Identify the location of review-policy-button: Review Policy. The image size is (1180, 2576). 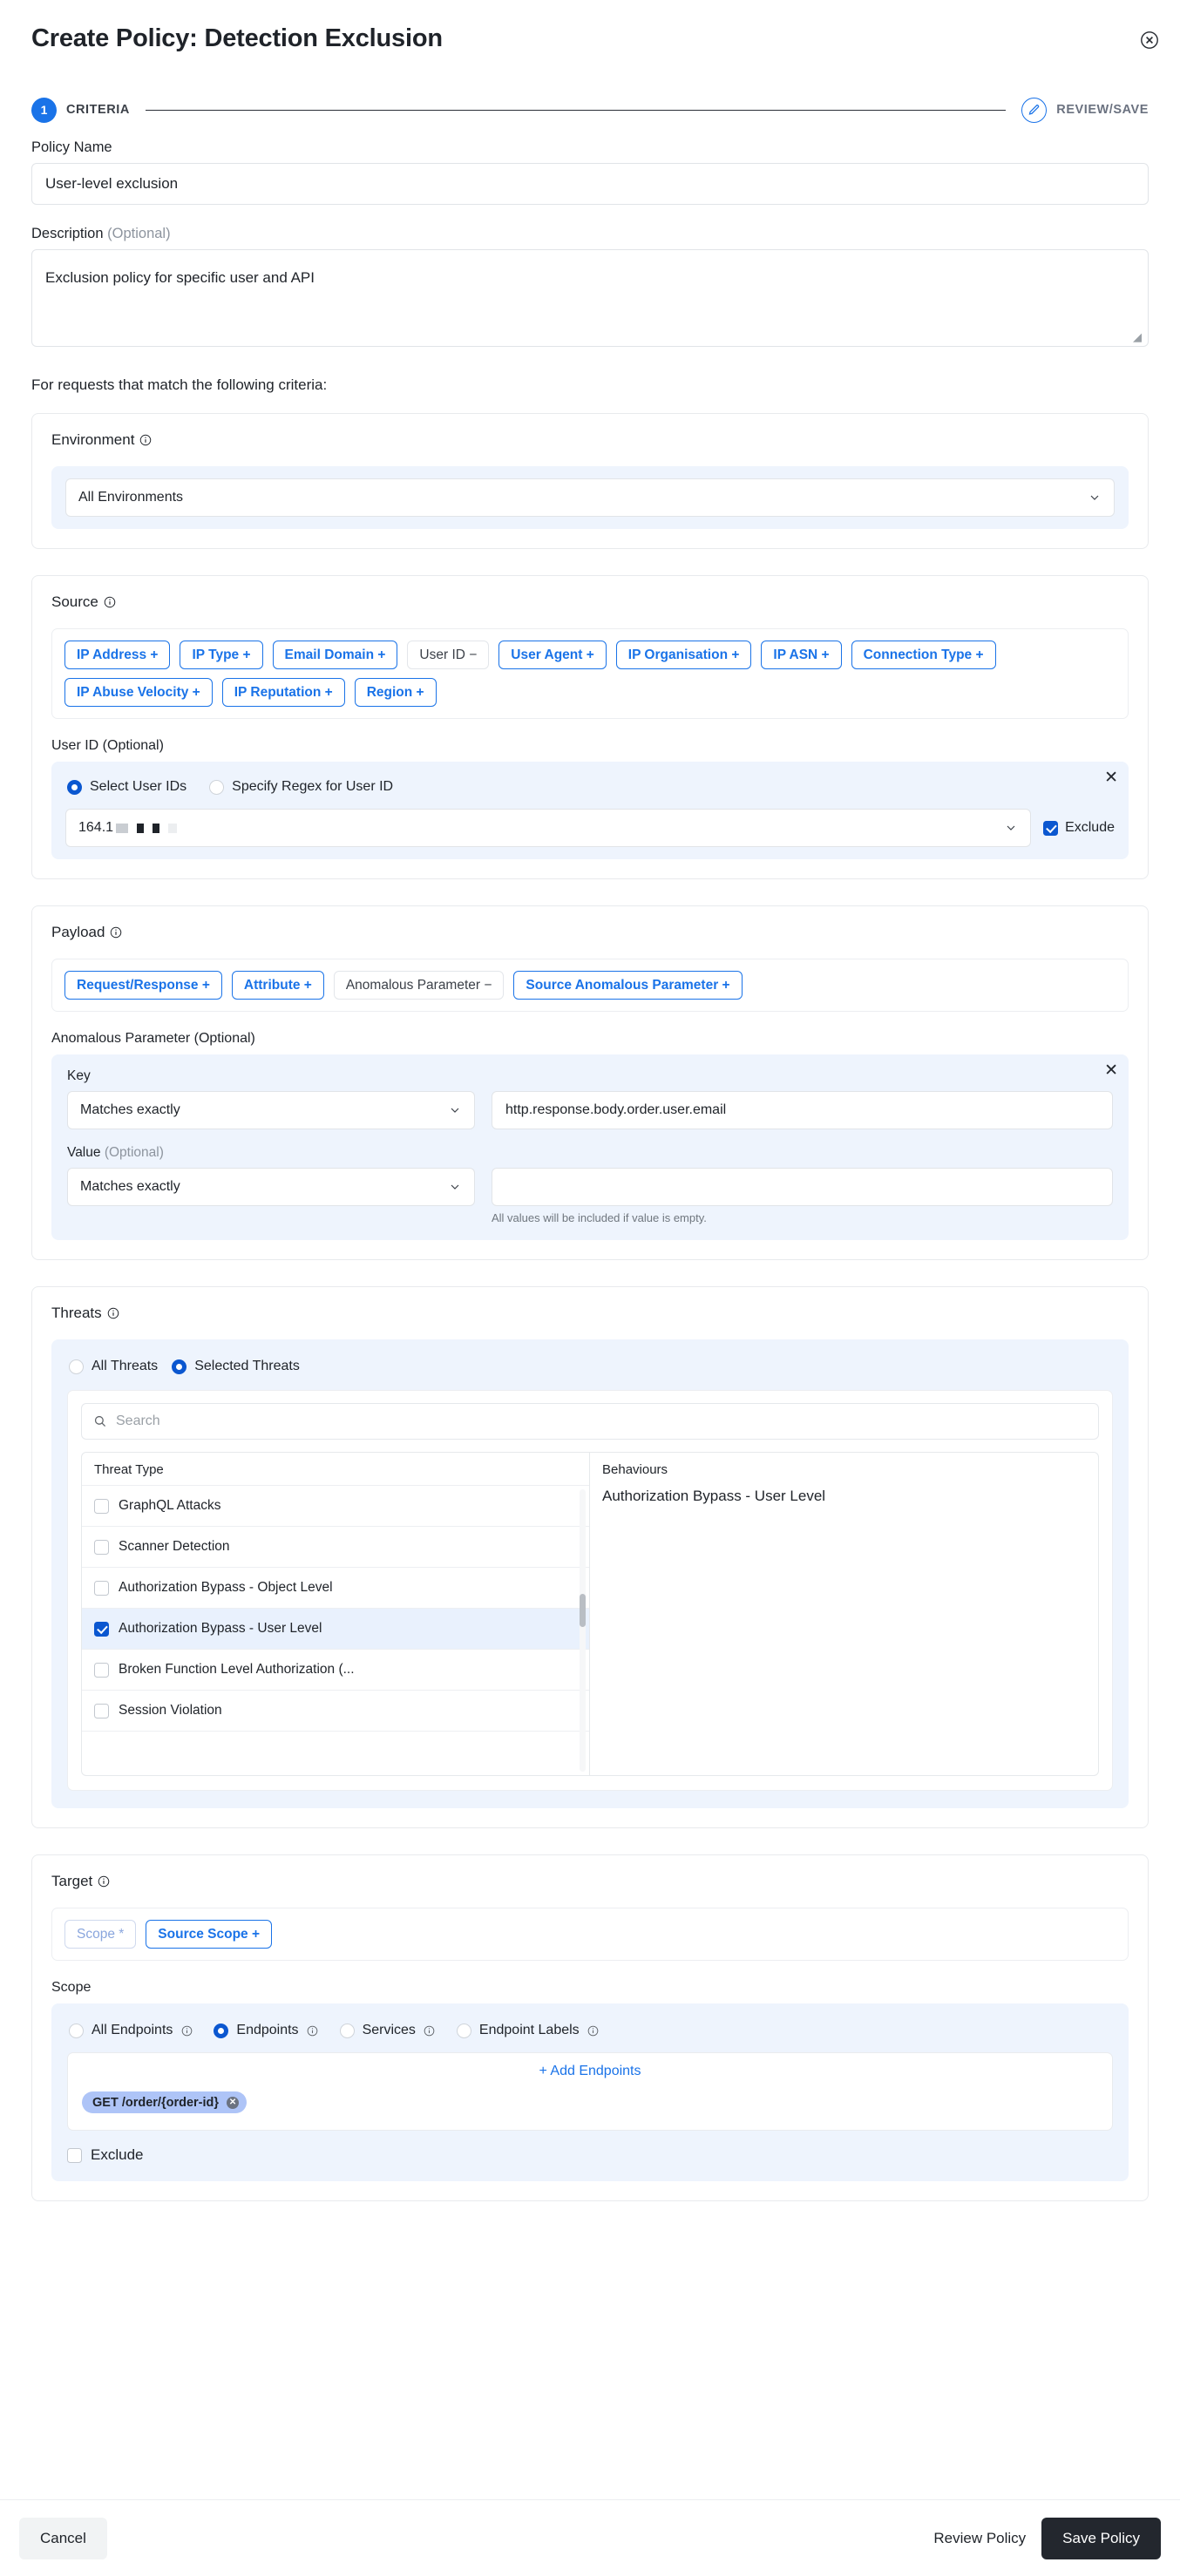
(979, 2538).